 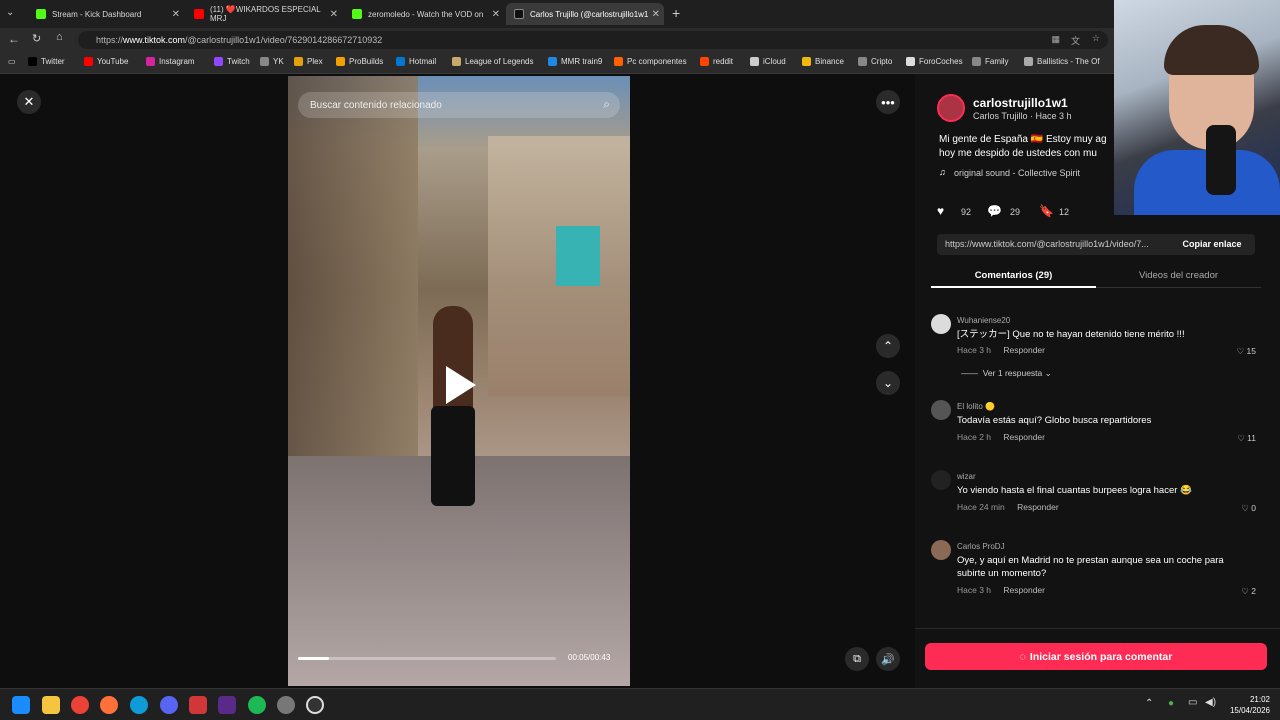 I want to click on next-app-icon, so click(x=227, y=705).